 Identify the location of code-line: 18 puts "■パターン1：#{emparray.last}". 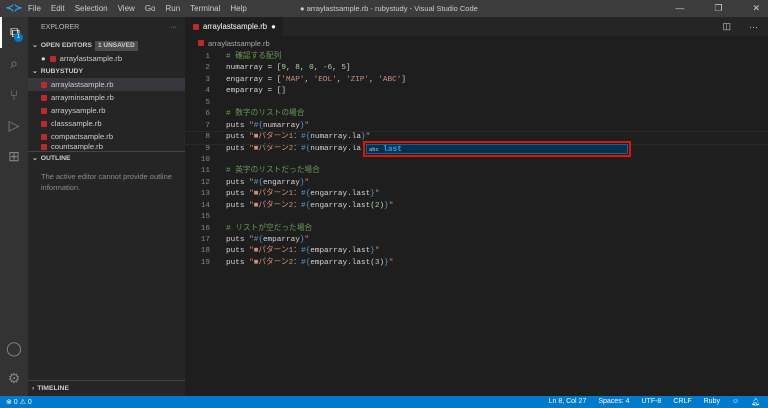
(476, 251).